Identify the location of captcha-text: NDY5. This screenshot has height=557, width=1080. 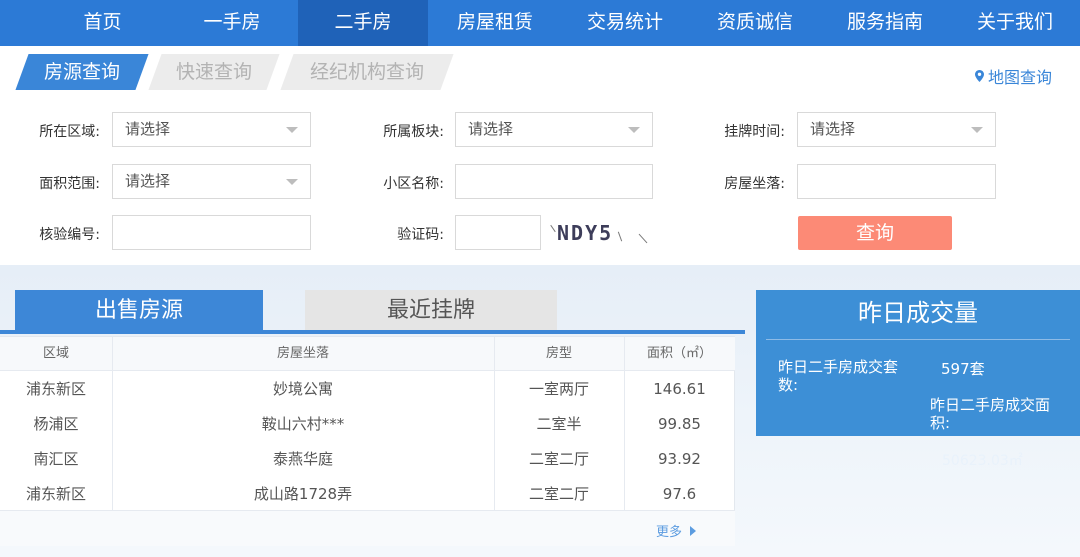
(585, 233).